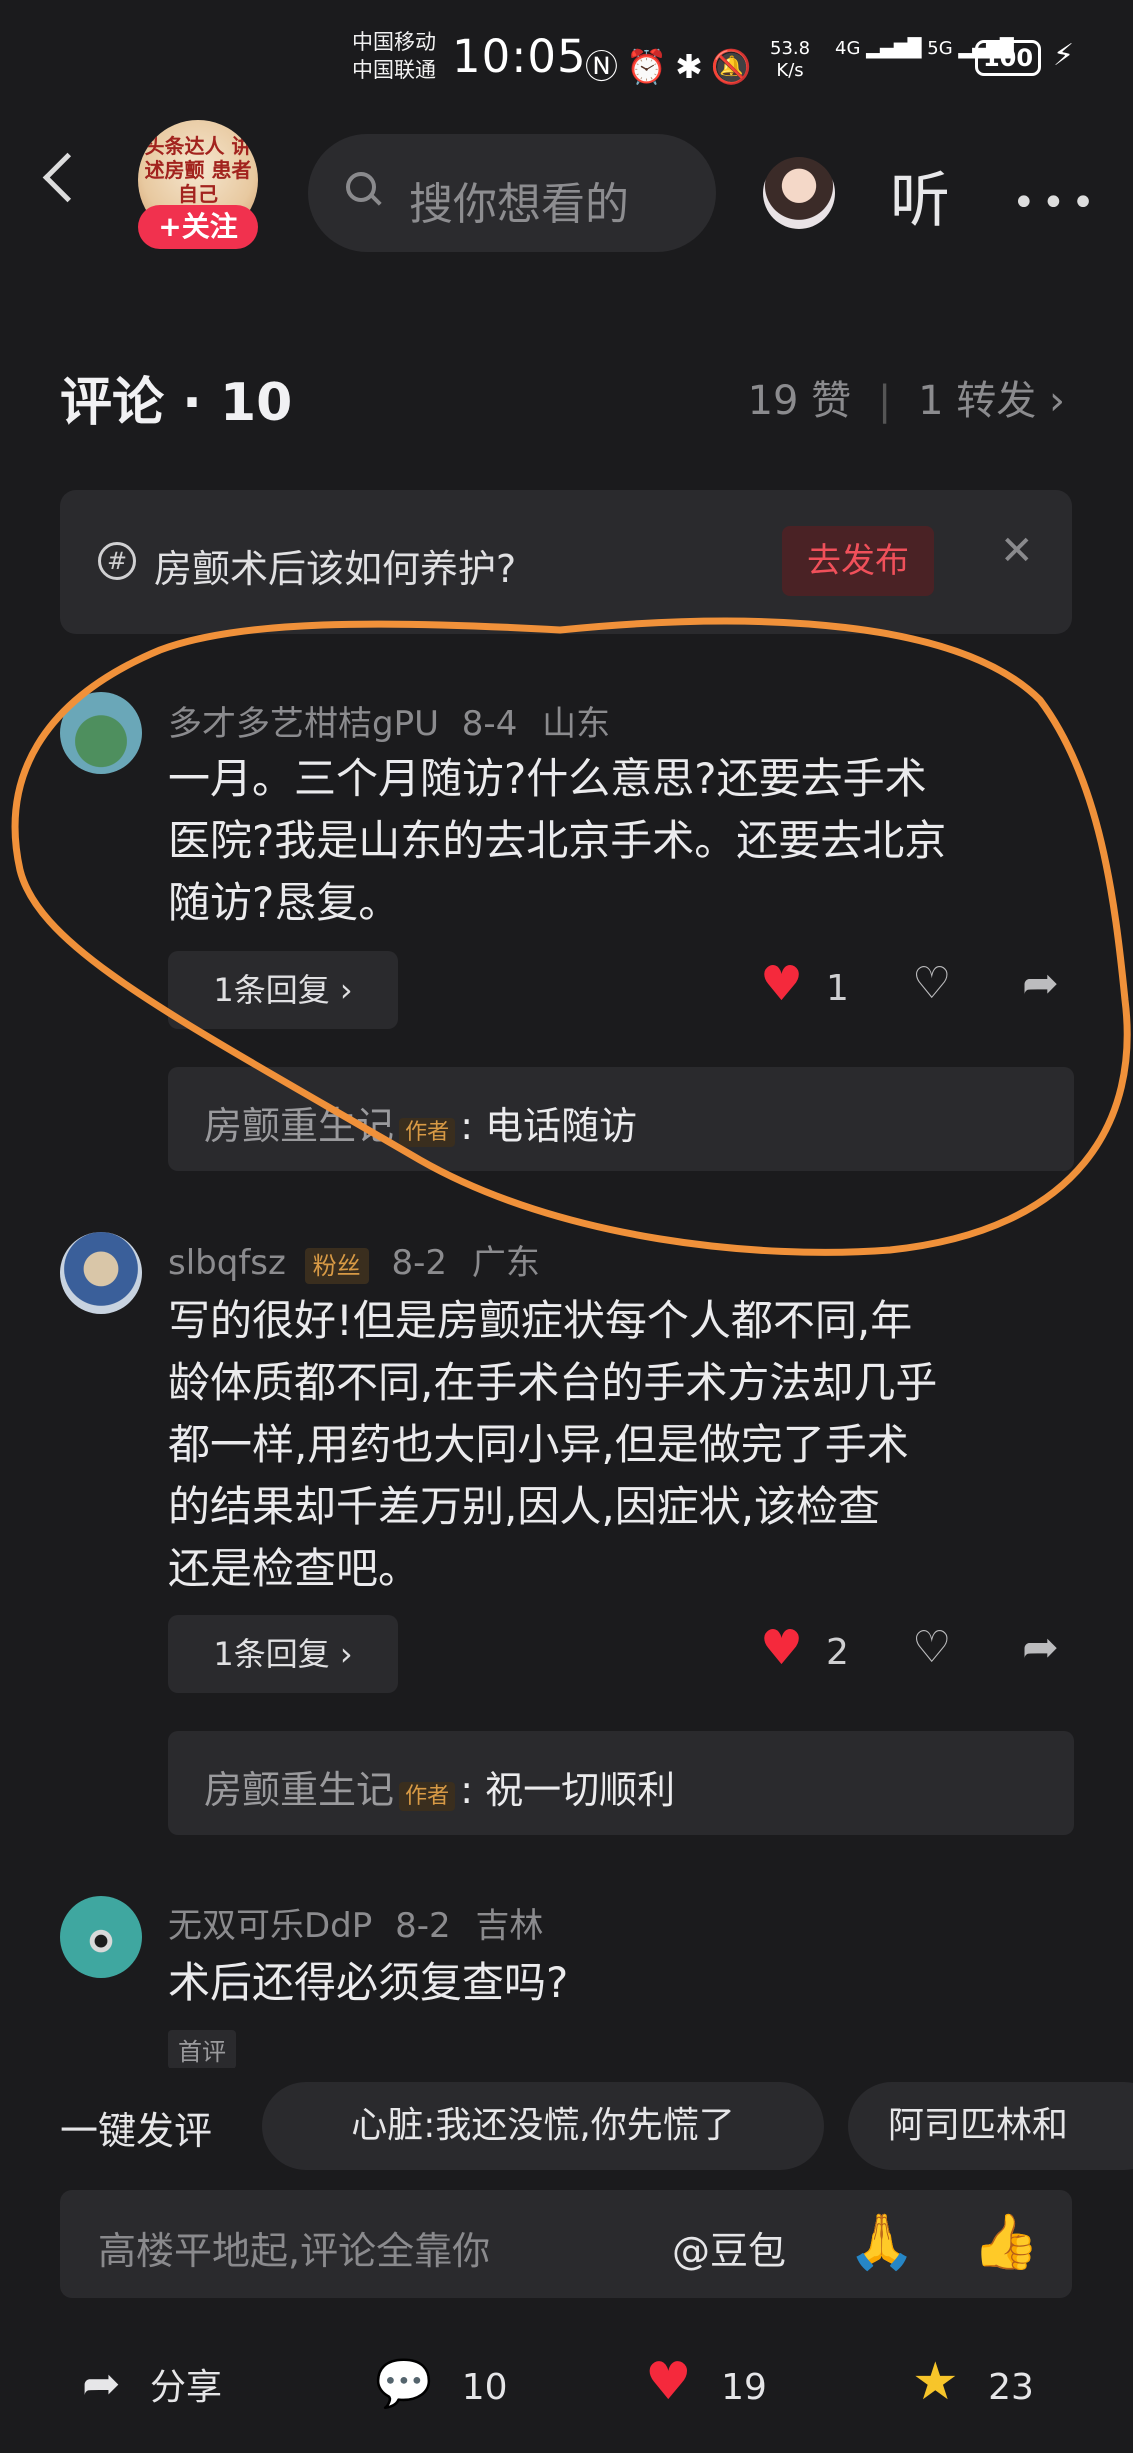 The width and height of the screenshot is (1133, 2453). What do you see at coordinates (427, 1796) in the screenshot?
I see `author-tag: 作者` at bounding box center [427, 1796].